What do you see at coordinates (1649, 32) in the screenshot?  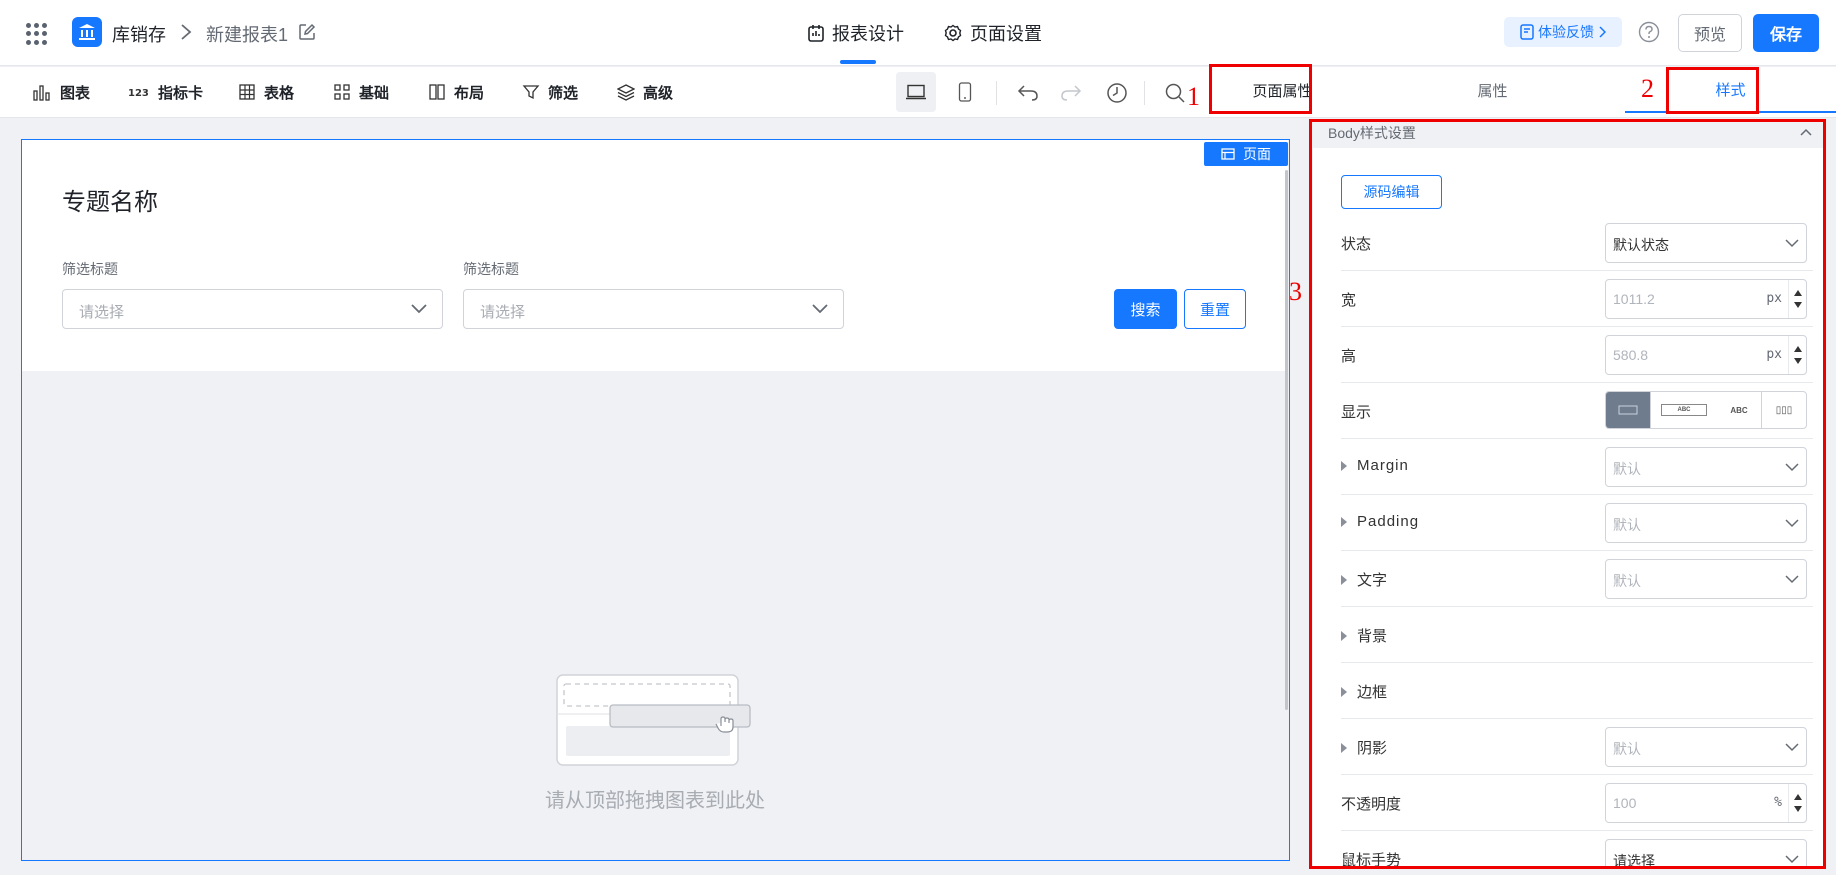 I see `help-icon` at bounding box center [1649, 32].